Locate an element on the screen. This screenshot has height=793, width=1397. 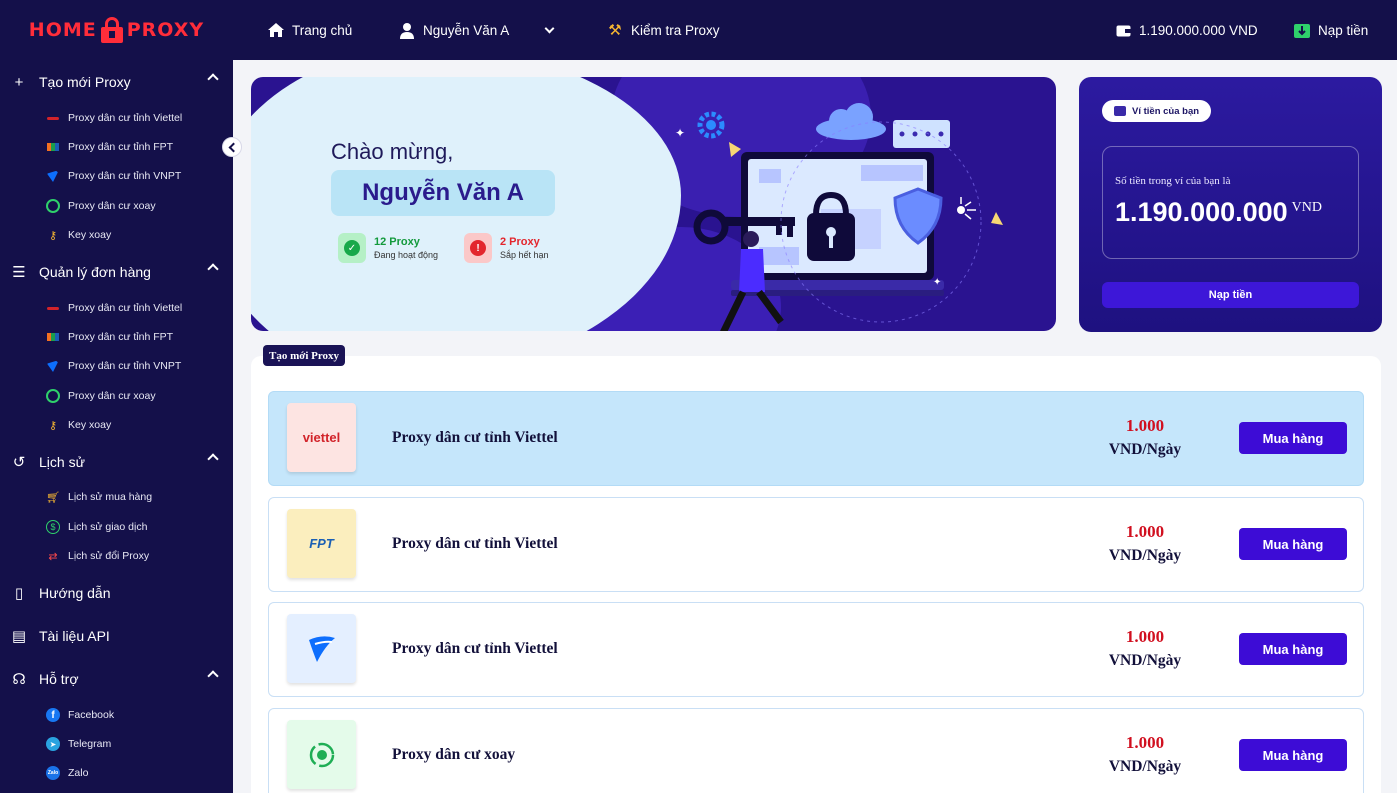
sidebar-item-create-fpt: Proxy dân cư tỉnh FPT is located at coordinates (109, 147).